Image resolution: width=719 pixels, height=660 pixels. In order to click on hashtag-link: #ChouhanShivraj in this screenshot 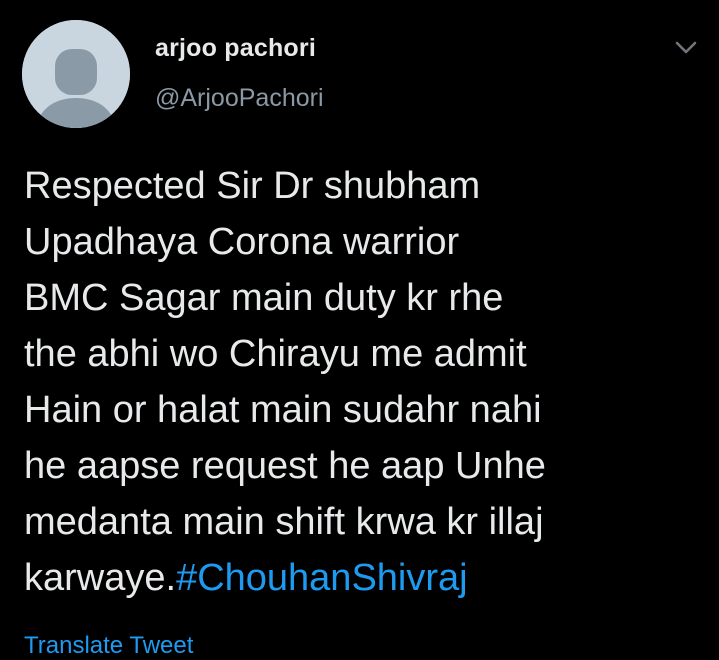, I will do `click(322, 578)`.